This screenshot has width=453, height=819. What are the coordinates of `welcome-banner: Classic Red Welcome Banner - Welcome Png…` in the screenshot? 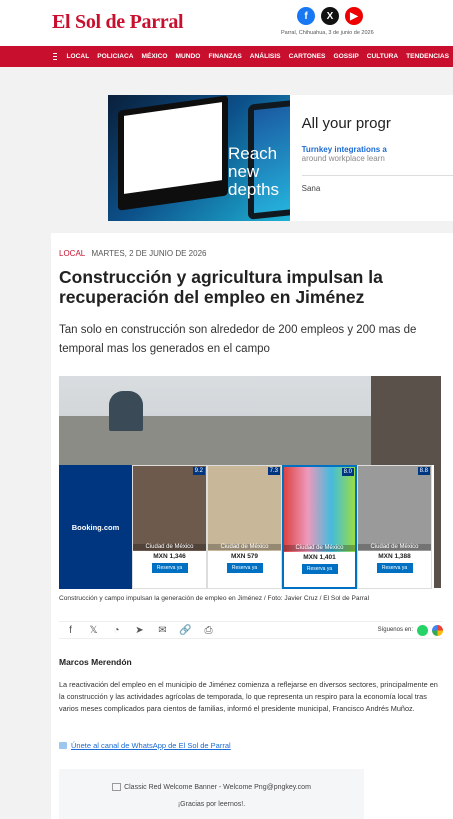 It's located at (211, 794).